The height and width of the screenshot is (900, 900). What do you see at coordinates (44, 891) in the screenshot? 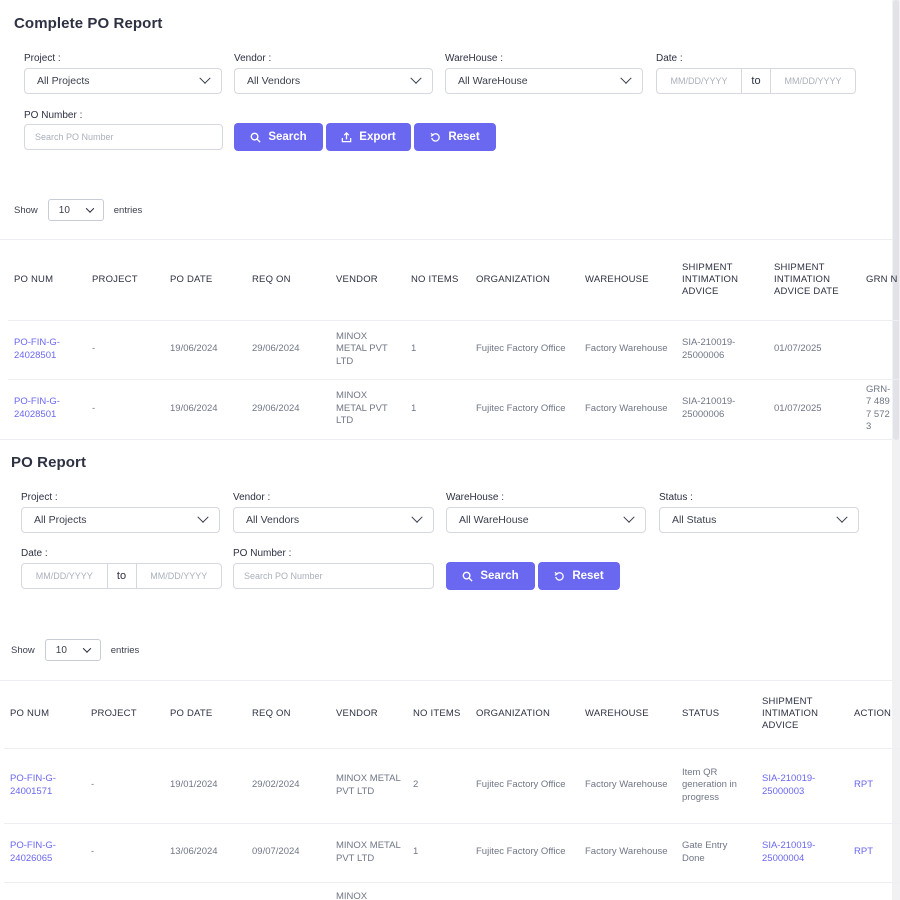
I see `po-number-link` at bounding box center [44, 891].